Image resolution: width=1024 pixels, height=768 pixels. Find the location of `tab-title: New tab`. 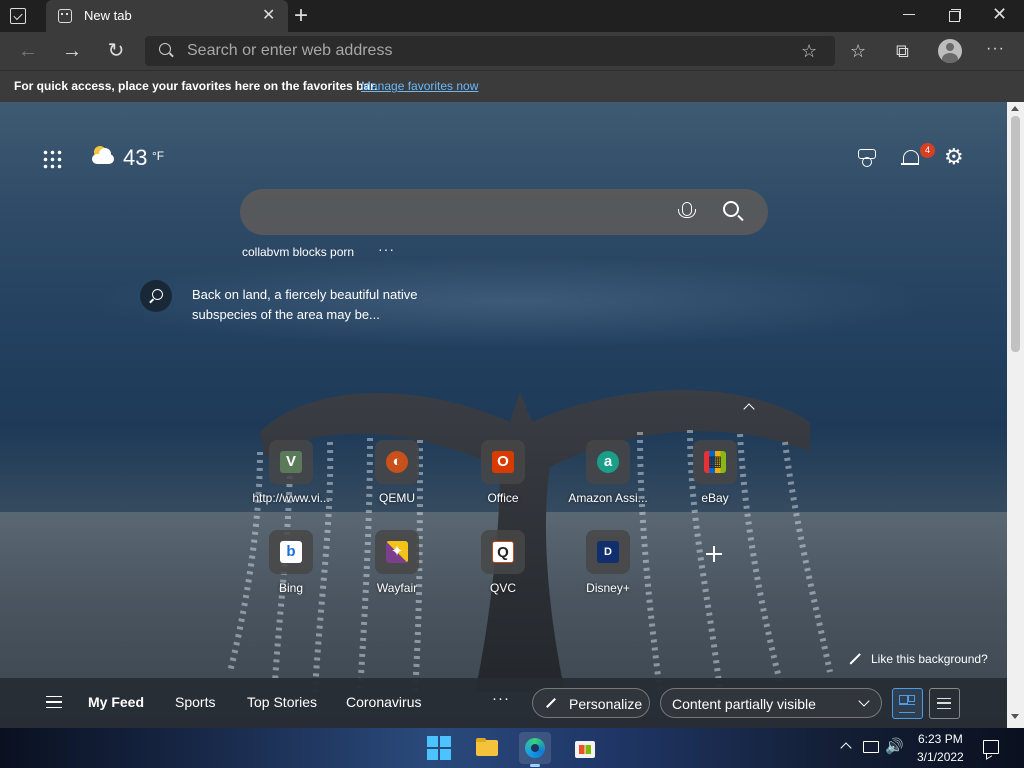

tab-title: New tab is located at coordinates (108, 15).